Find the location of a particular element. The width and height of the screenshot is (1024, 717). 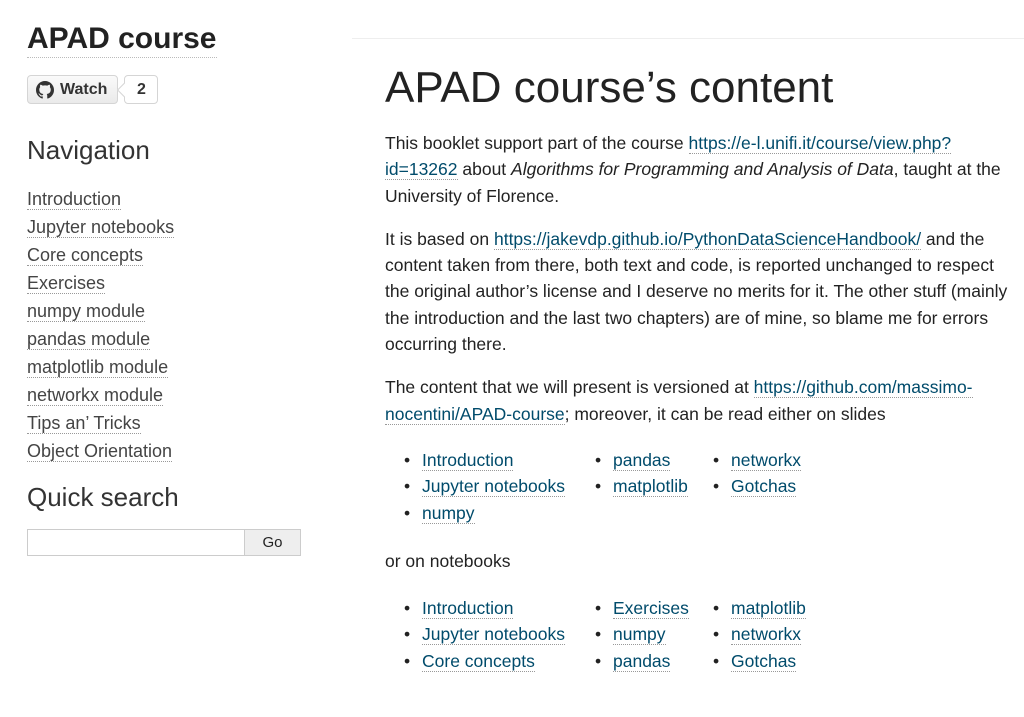

nav-link-object-orientation: Object Orientation is located at coordinates (100, 451).